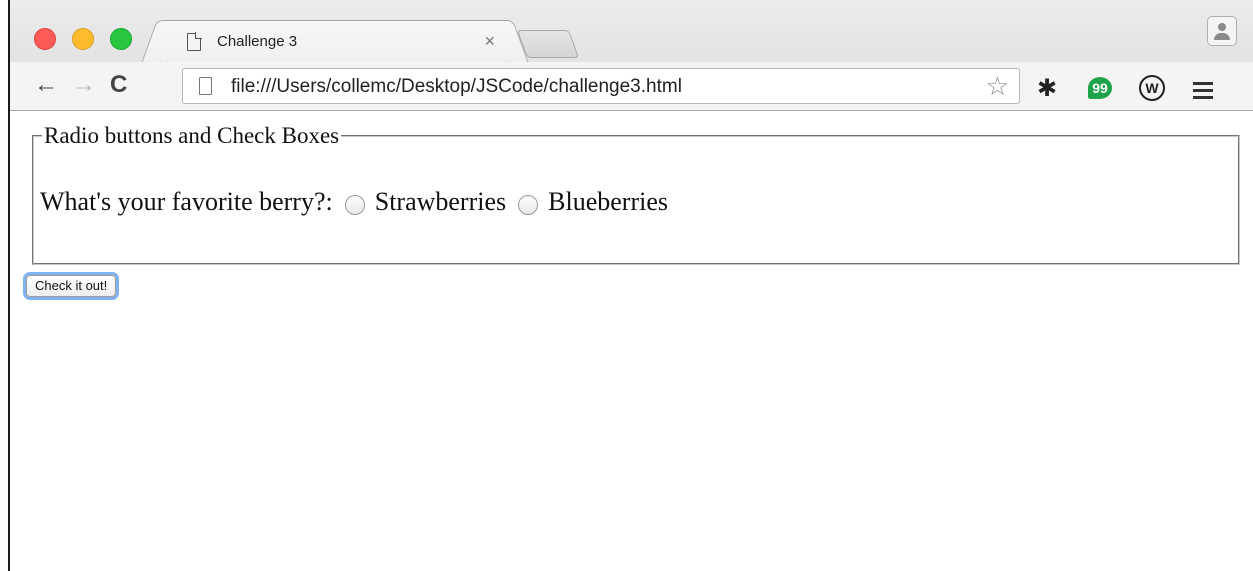  Describe the element at coordinates (186, 201) in the screenshot. I see `question-label: What's your favorite berry?:` at that location.